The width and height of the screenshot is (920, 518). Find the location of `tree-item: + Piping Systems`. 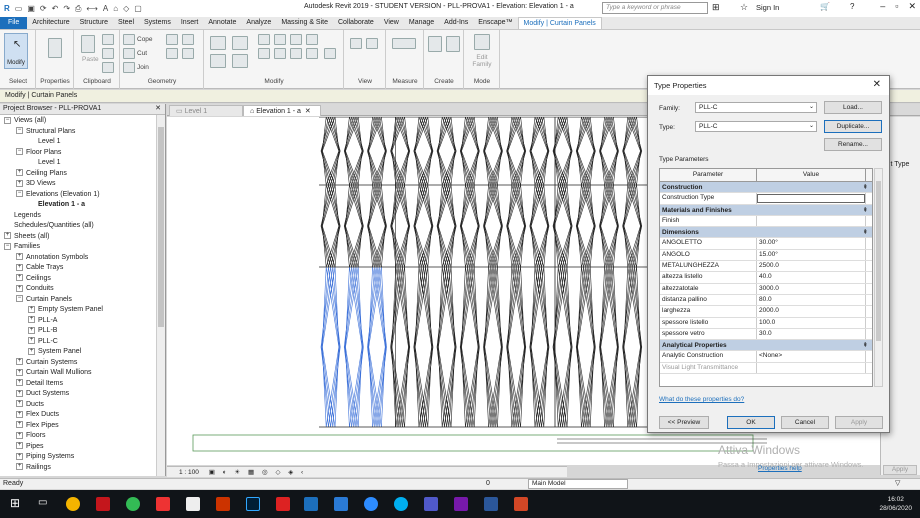

tree-item: + Piping Systems is located at coordinates (82, 457).